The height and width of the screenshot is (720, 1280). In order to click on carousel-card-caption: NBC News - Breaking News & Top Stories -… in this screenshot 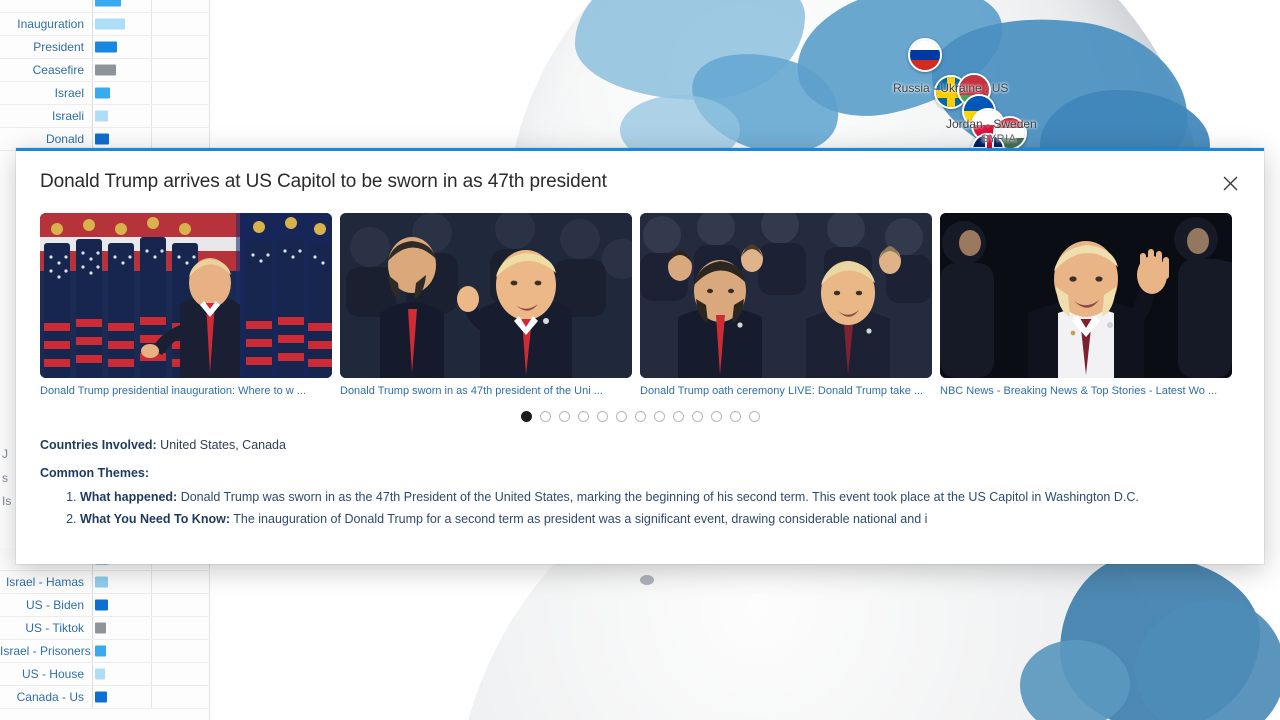, I will do `click(1086, 391)`.